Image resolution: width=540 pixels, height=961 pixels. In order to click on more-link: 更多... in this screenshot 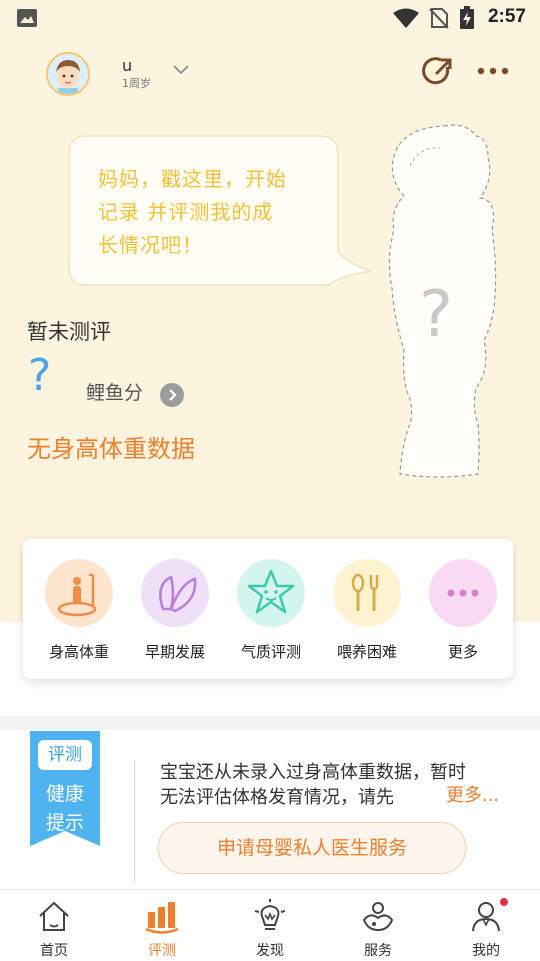, I will do `click(472, 794)`.